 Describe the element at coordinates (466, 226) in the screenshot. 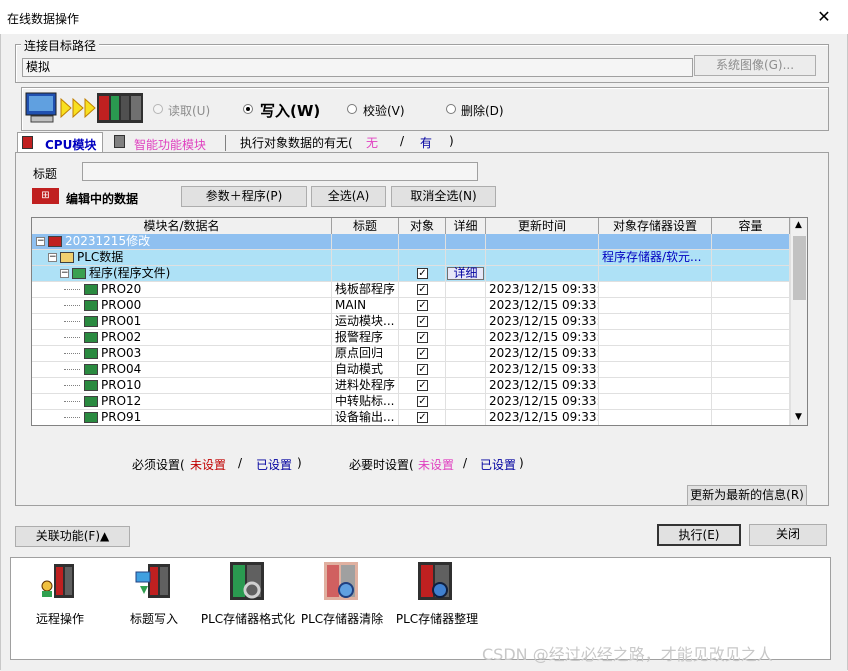

I see `col-detail: 详细` at that location.